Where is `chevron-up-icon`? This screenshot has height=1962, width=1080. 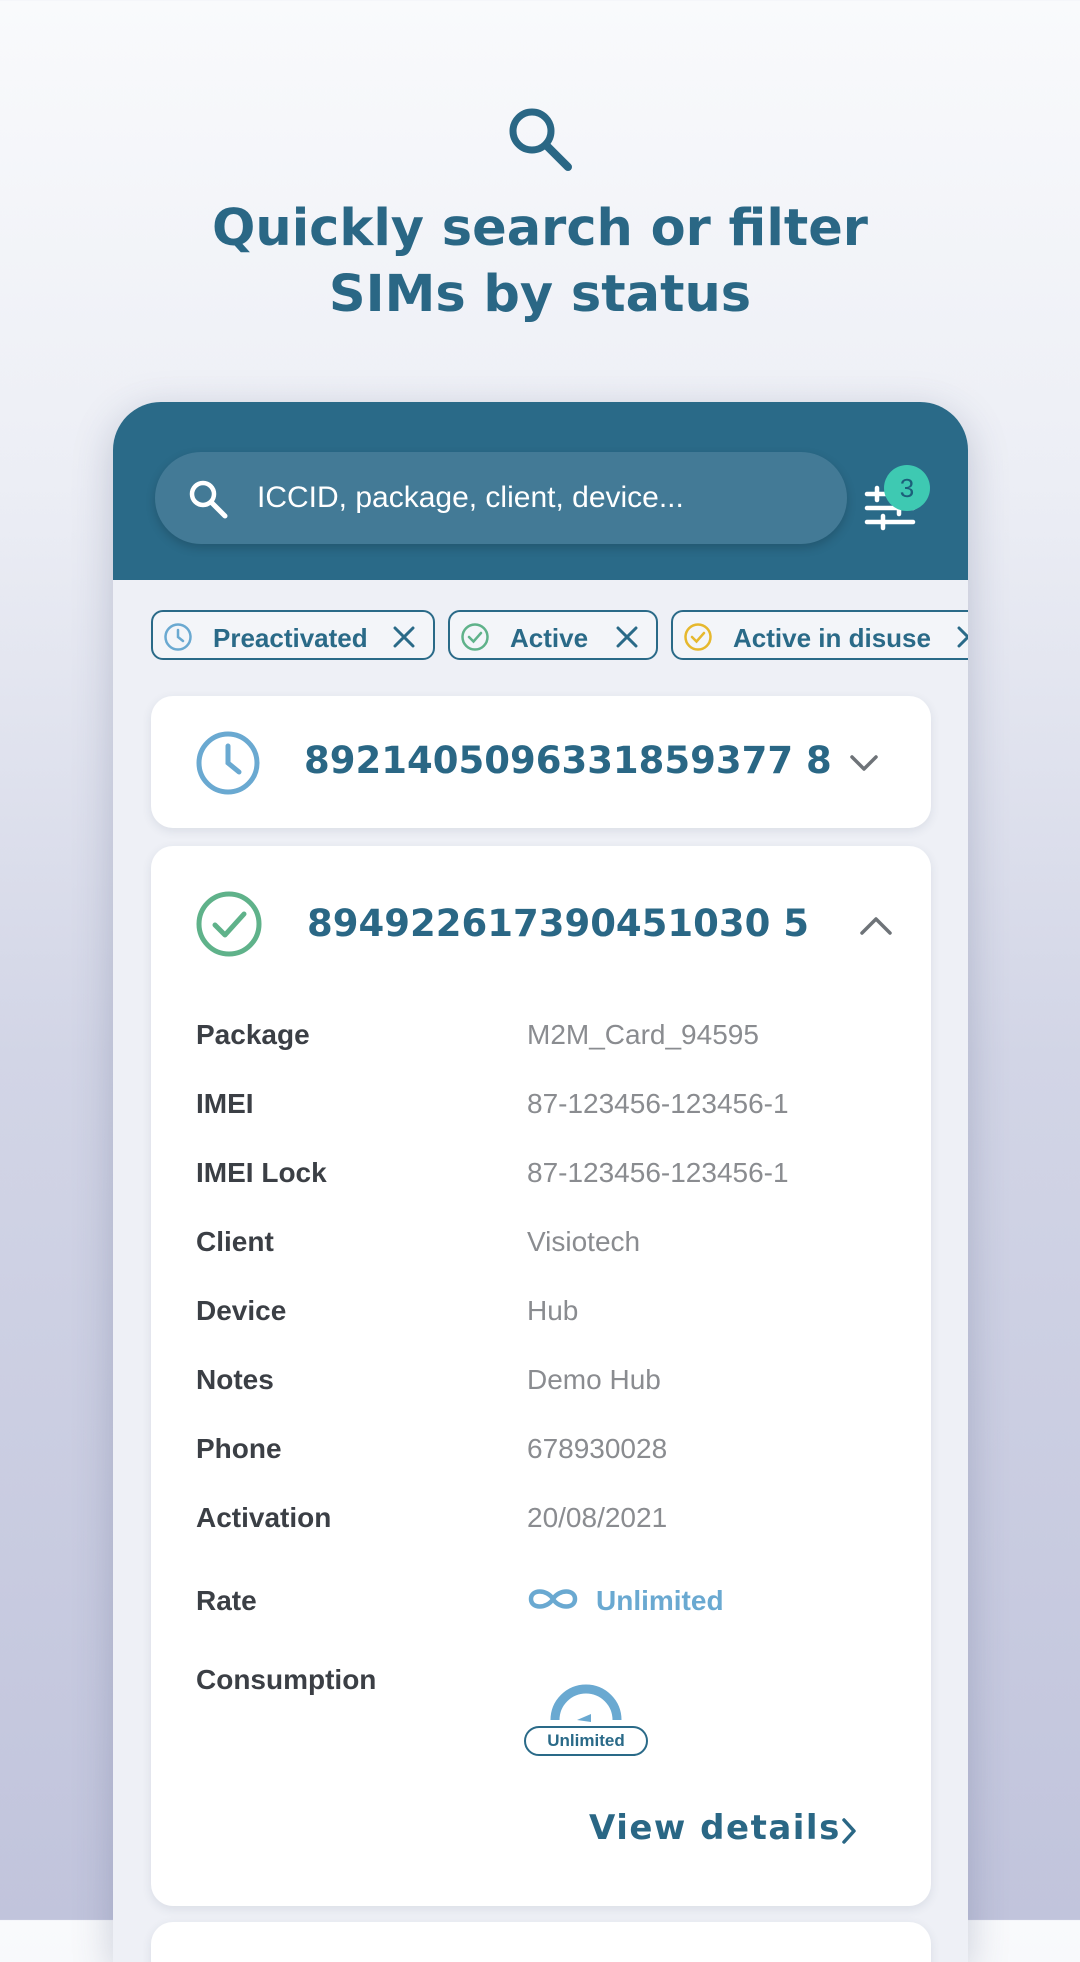
chevron-up-icon is located at coordinates (876, 926).